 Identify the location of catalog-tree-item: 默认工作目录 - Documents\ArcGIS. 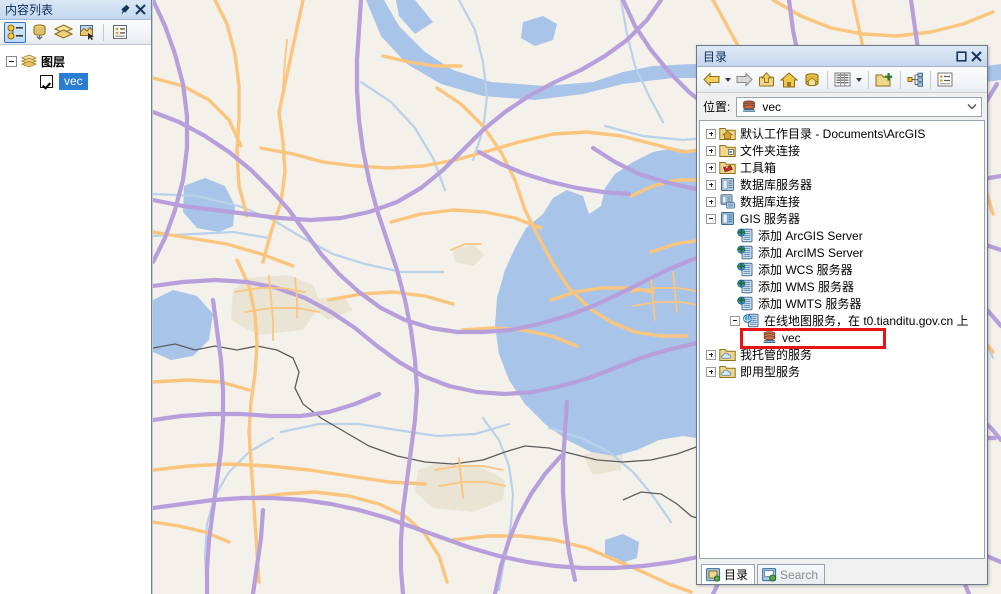
(842, 133).